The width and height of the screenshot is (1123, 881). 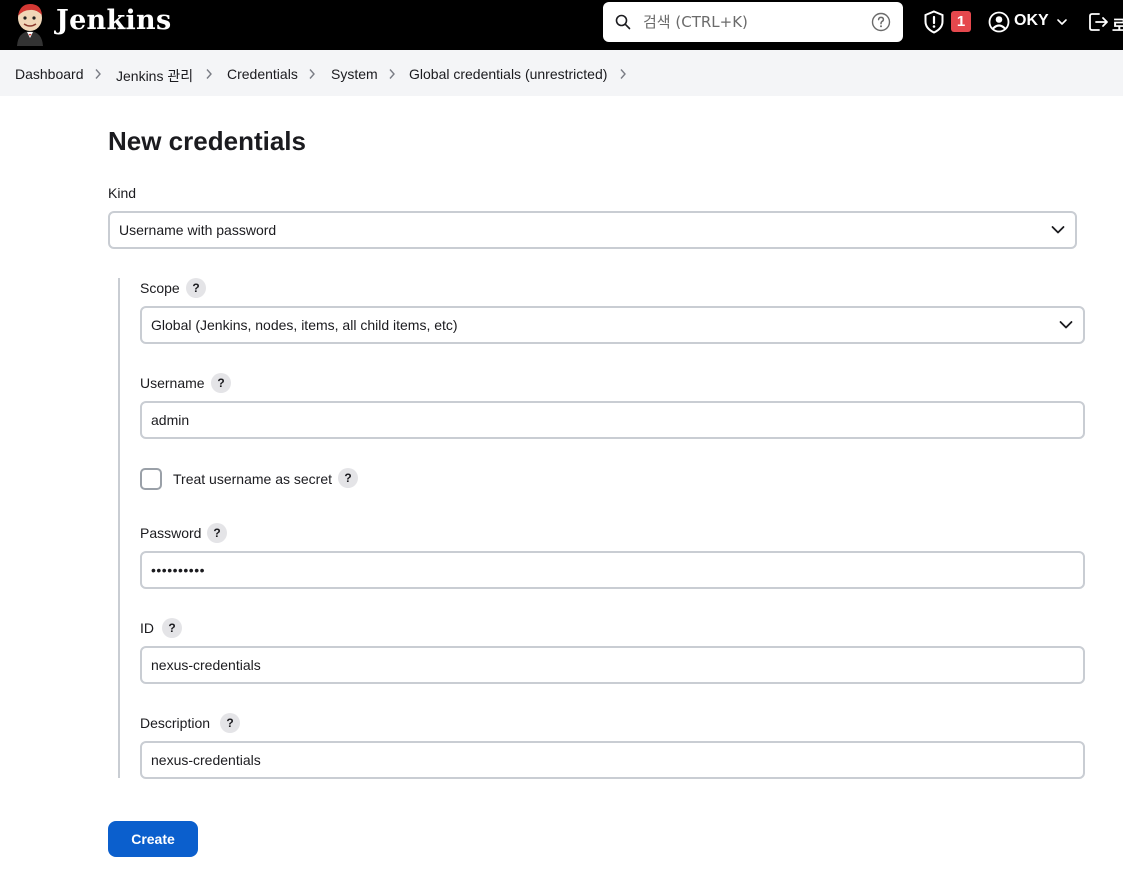 What do you see at coordinates (881, 22) in the screenshot?
I see `search-help-icon` at bounding box center [881, 22].